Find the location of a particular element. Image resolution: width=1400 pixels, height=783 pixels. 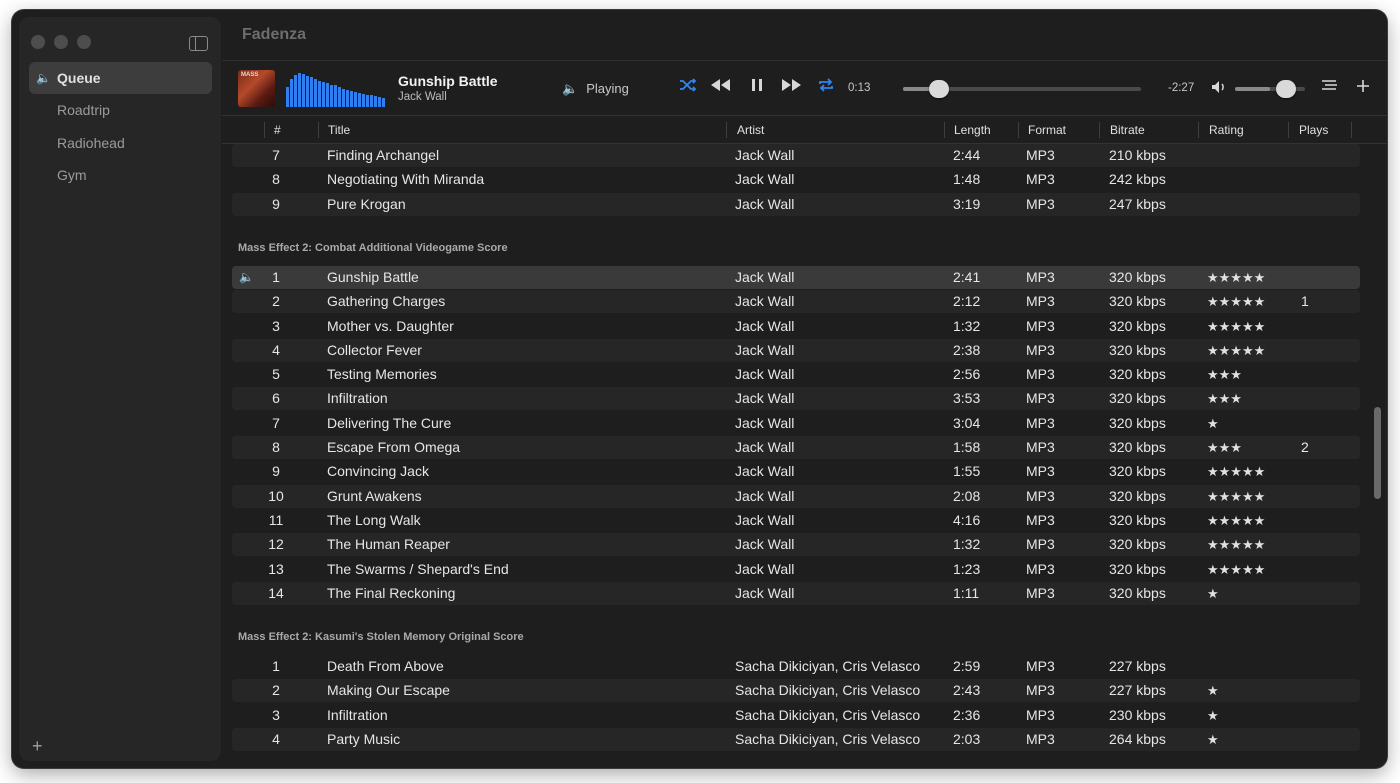

track-artist: Sacha Dikiciyan, Cris Velasco is located at coordinates (828, 714).